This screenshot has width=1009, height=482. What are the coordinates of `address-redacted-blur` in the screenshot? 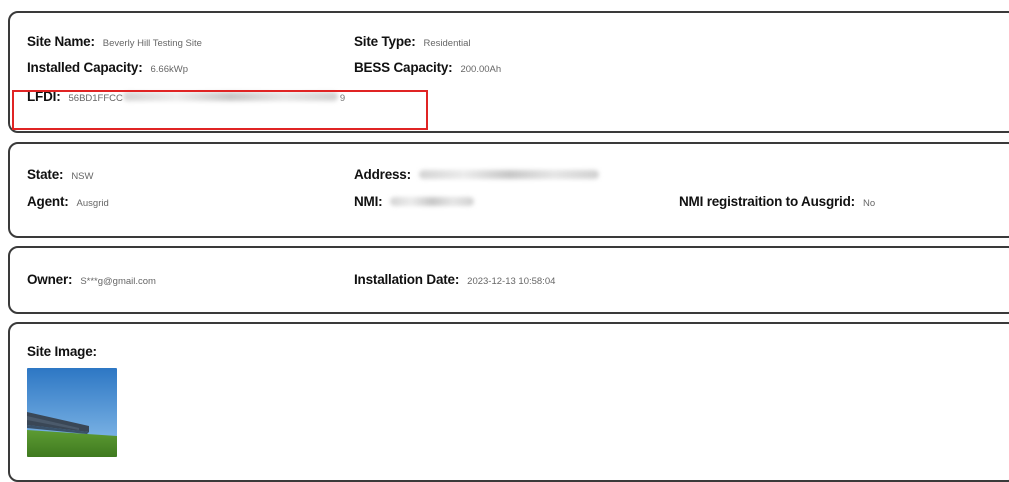 It's located at (508, 174).